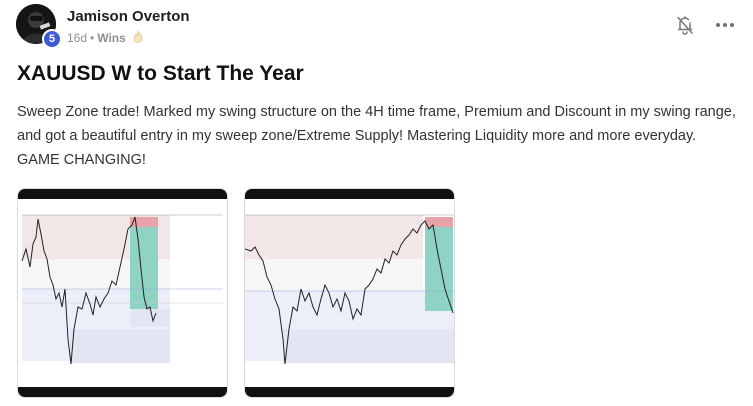 This screenshot has width=753, height=406. I want to click on author-avatar-container: 5, so click(39, 26).